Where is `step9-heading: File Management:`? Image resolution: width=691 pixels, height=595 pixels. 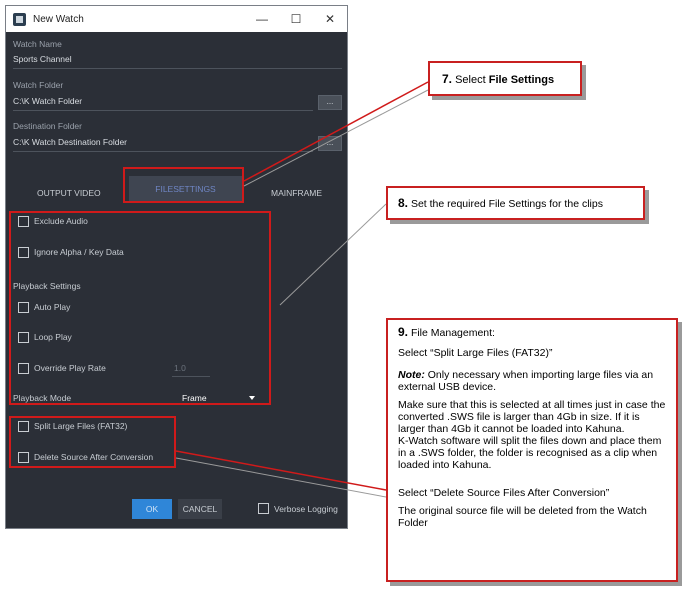 step9-heading: File Management: is located at coordinates (452, 333).